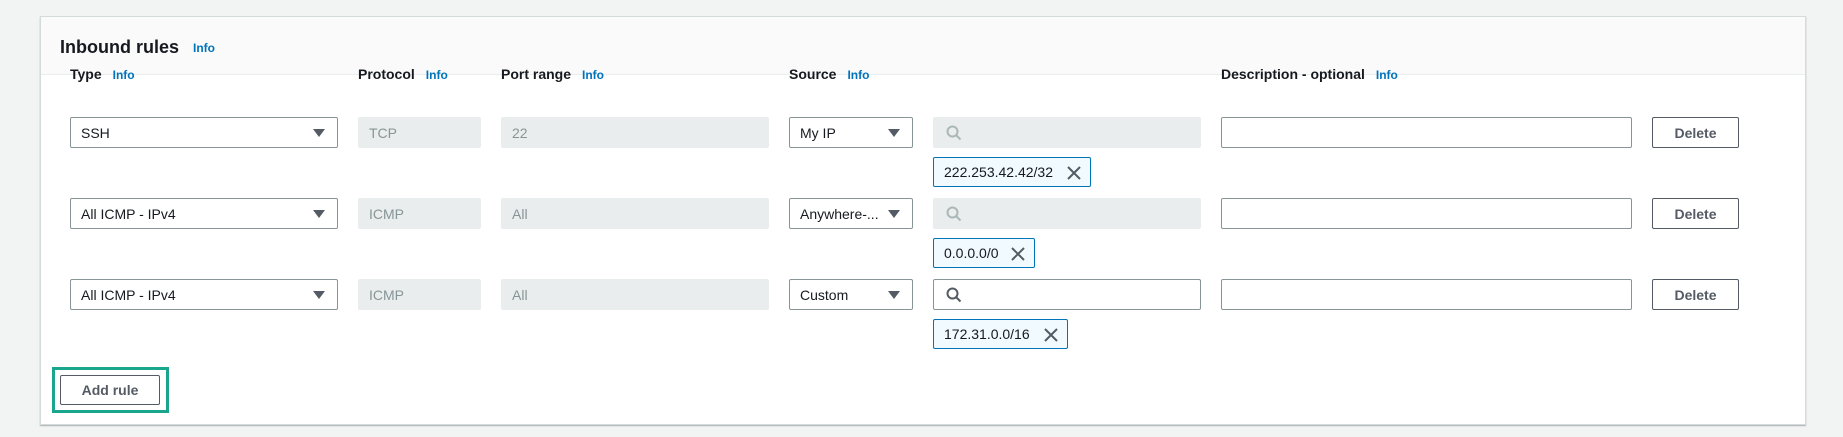 This screenshot has height=437, width=1843. Describe the element at coordinates (110, 390) in the screenshot. I see `add-rule-button: Add rule` at that location.